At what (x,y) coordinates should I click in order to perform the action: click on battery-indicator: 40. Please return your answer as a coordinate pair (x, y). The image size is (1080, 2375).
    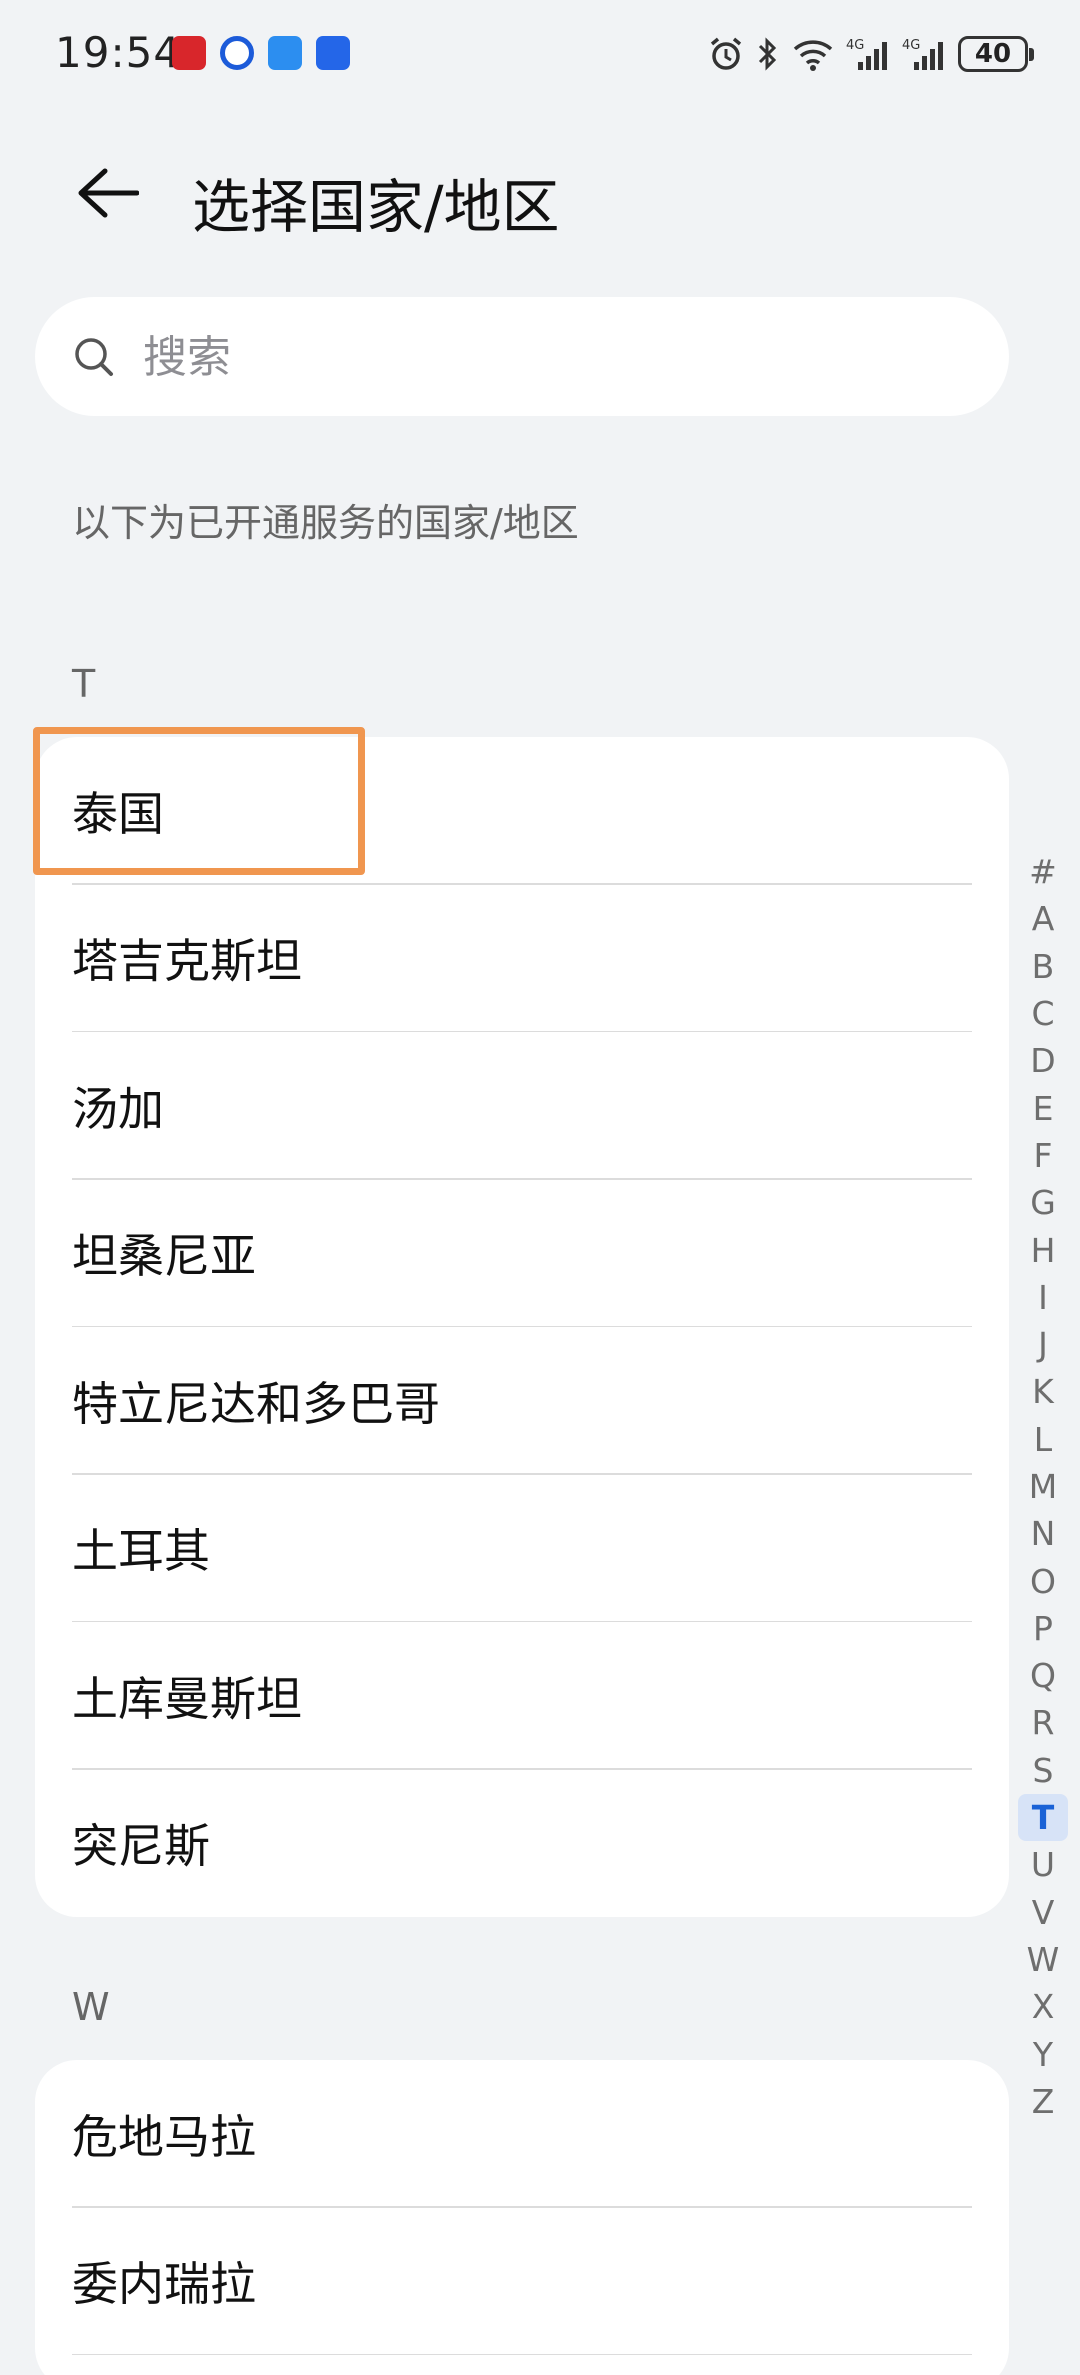
    Looking at the image, I should click on (996, 54).